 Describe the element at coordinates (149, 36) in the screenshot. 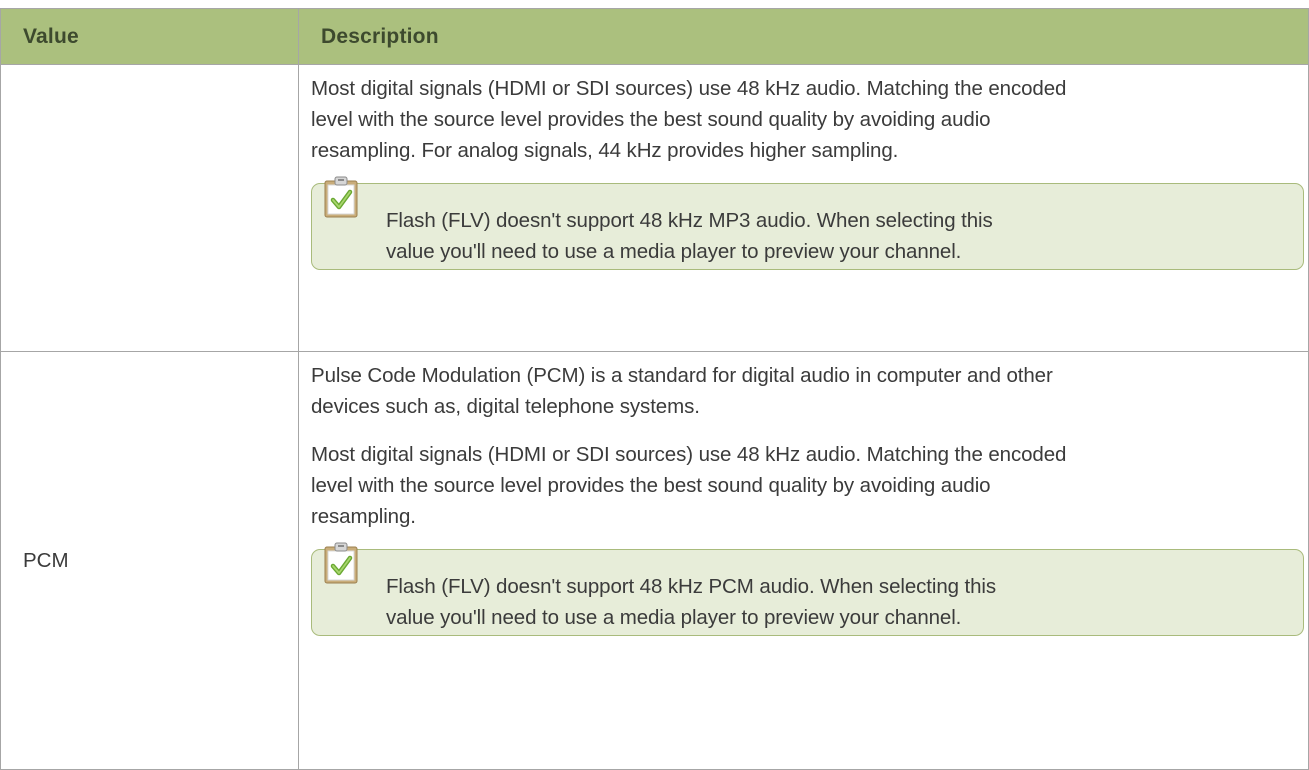

I see `header-value: Value` at that location.